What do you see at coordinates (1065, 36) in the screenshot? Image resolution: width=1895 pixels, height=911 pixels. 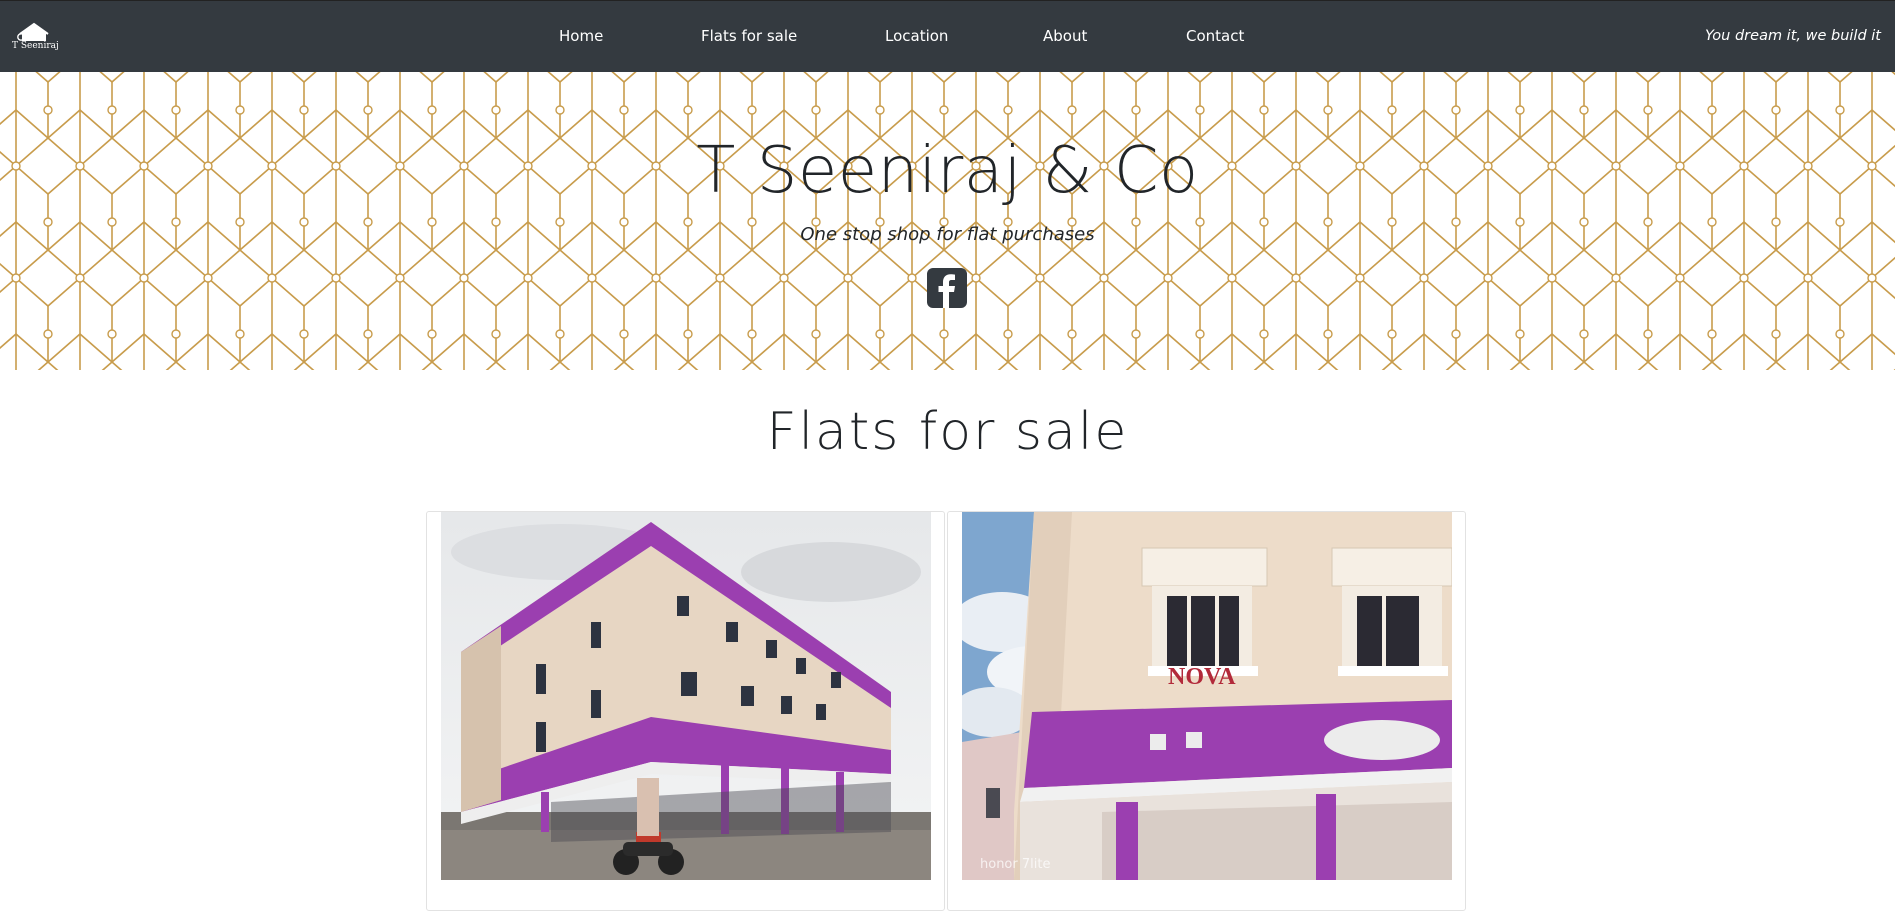 I see `nav-about: About` at bounding box center [1065, 36].